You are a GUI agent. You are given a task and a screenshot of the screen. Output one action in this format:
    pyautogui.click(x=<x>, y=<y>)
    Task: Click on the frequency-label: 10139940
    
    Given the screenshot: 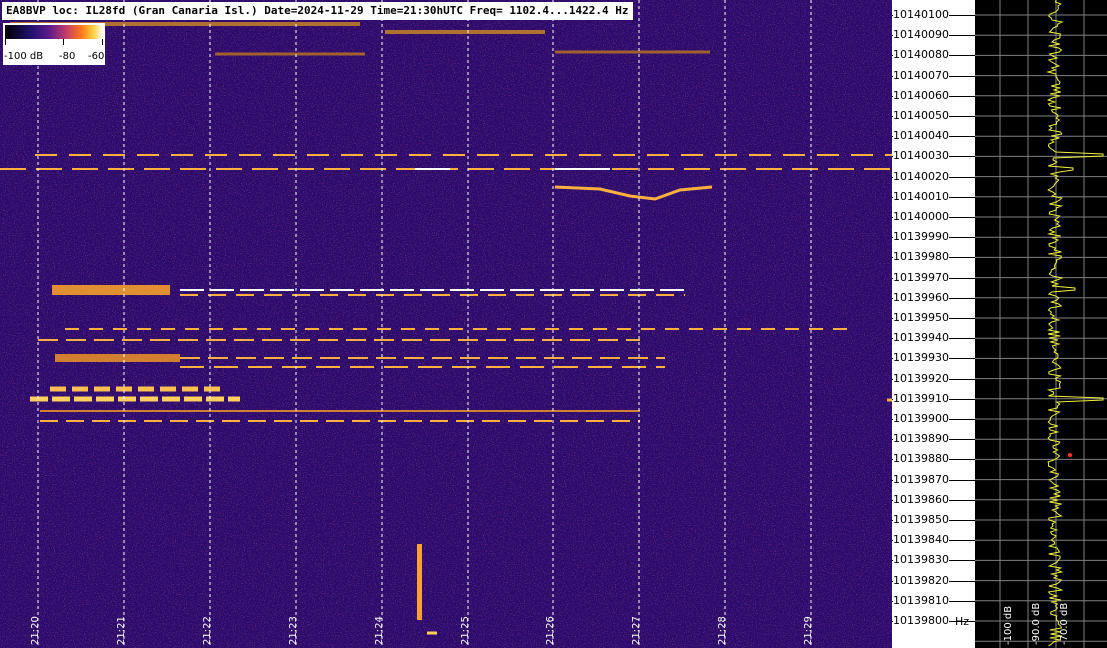 What is the action you would take?
    pyautogui.click(x=921, y=338)
    